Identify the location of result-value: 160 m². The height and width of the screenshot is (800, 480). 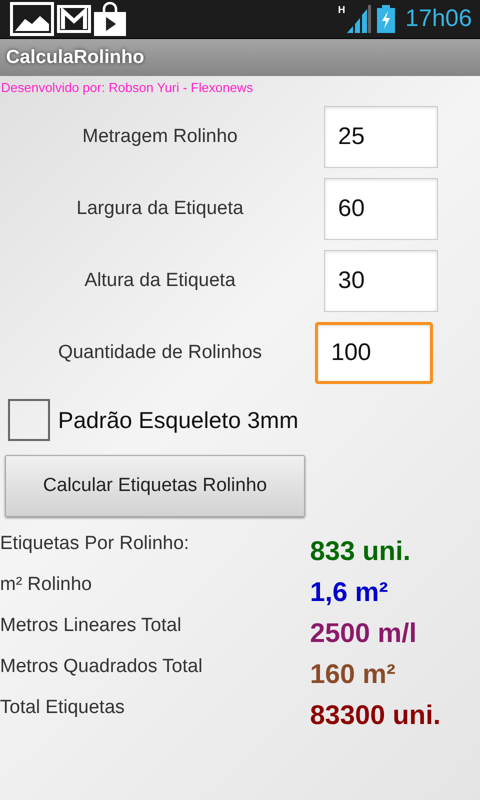
(353, 674).